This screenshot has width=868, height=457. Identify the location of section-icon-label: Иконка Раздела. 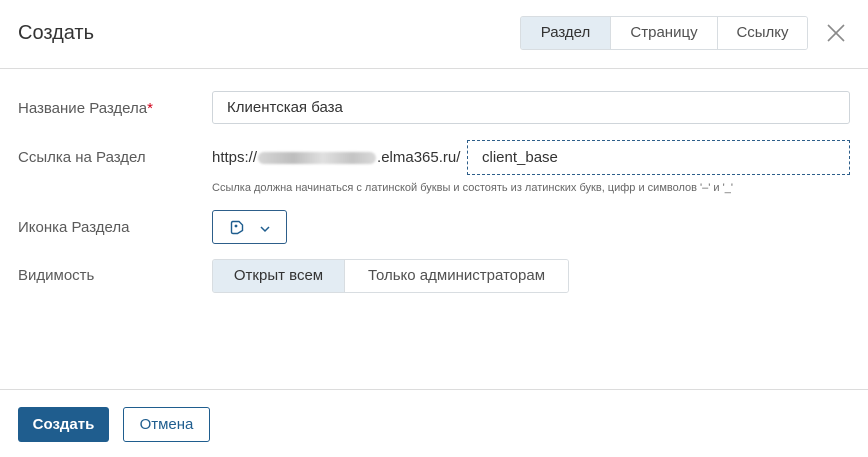
(74, 227).